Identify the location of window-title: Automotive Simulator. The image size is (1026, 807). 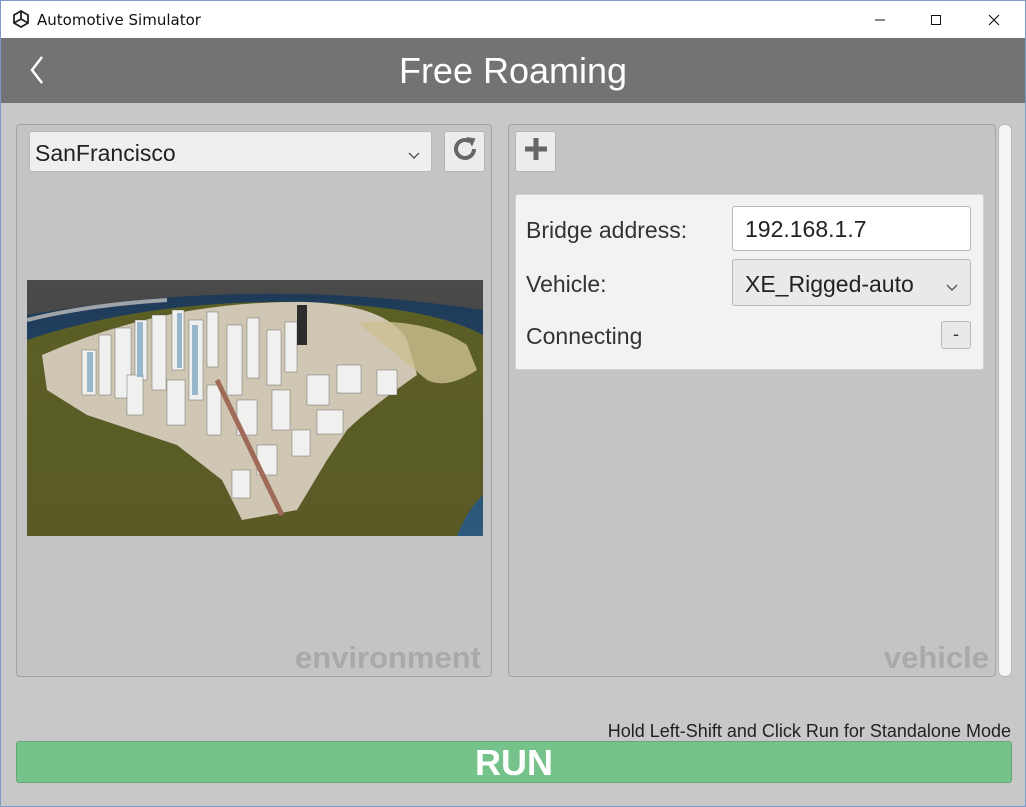
(119, 20).